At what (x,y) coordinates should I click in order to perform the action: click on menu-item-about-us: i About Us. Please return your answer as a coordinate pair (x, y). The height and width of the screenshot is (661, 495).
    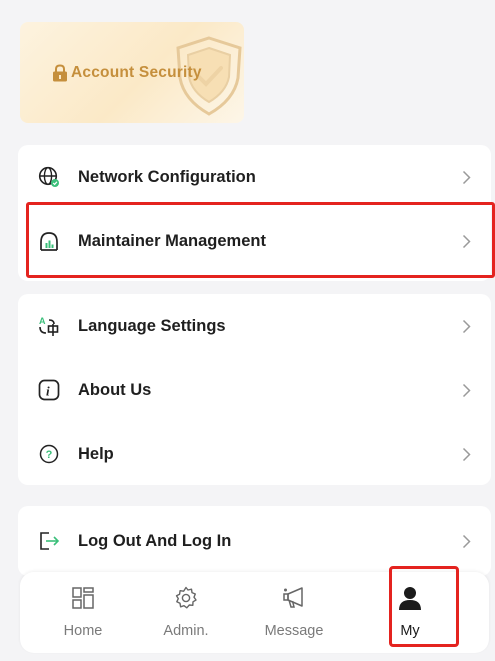
    Looking at the image, I should click on (254, 390).